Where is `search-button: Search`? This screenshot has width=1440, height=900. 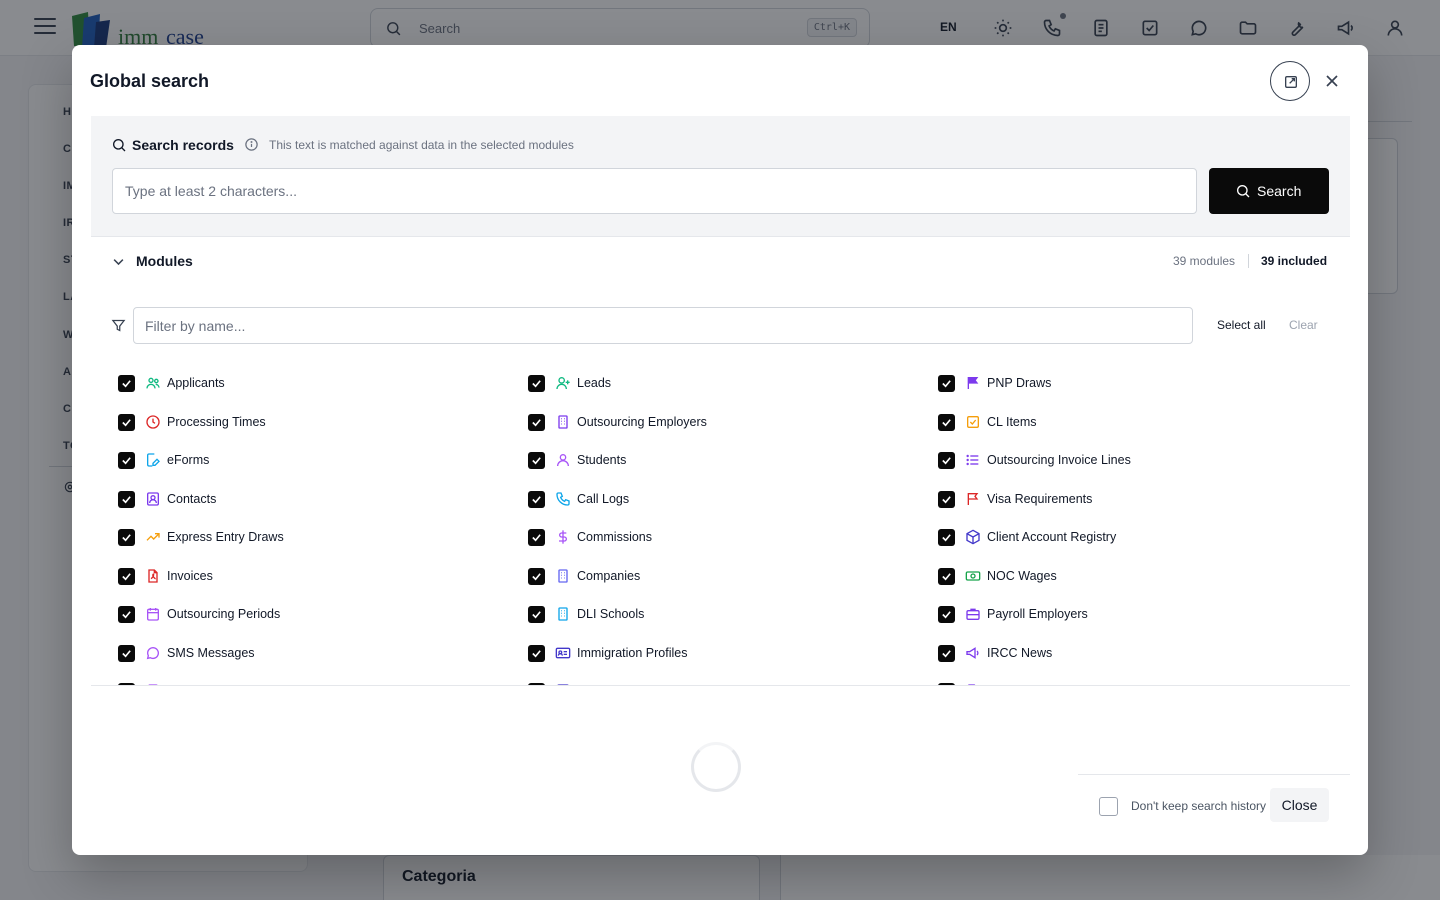 search-button: Search is located at coordinates (1269, 191).